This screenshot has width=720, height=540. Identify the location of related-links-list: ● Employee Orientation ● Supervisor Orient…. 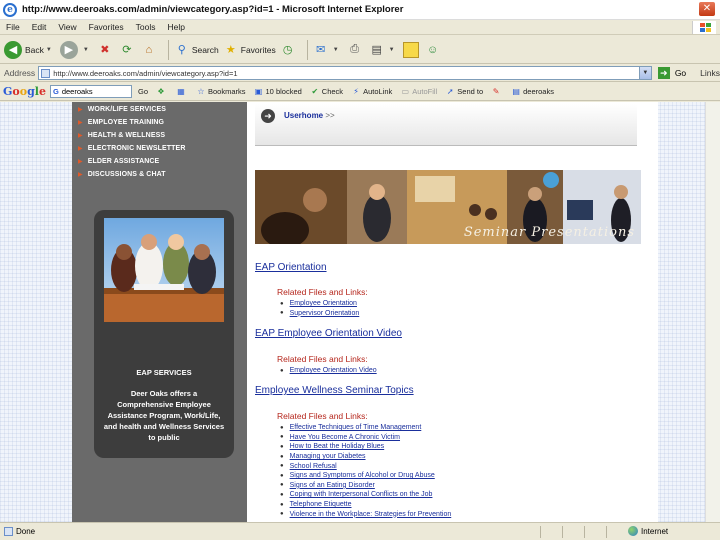
(319, 308).